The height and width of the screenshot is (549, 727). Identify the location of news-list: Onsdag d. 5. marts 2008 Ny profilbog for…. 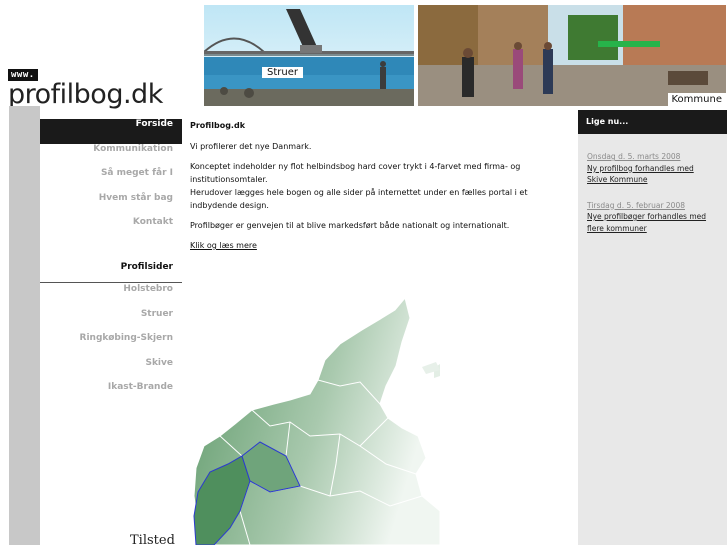
(657, 192).